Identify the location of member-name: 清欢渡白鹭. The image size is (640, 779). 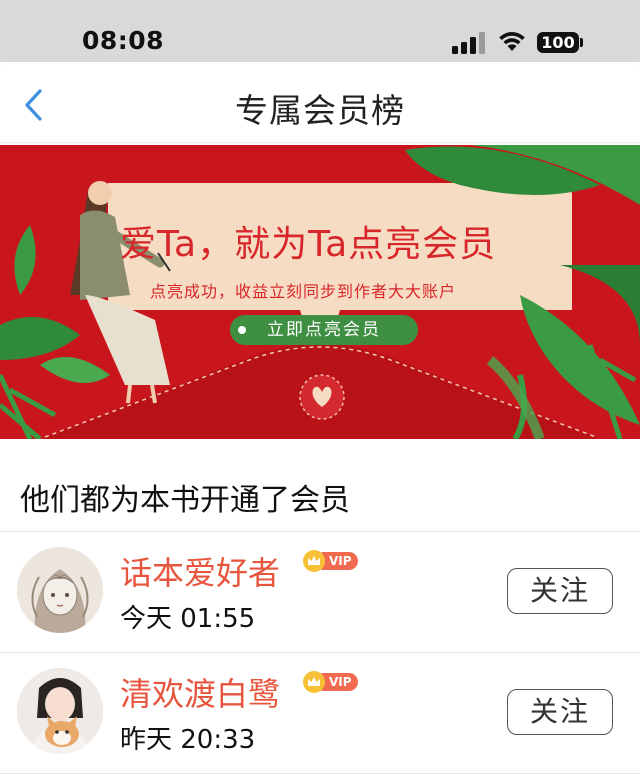
(200, 692).